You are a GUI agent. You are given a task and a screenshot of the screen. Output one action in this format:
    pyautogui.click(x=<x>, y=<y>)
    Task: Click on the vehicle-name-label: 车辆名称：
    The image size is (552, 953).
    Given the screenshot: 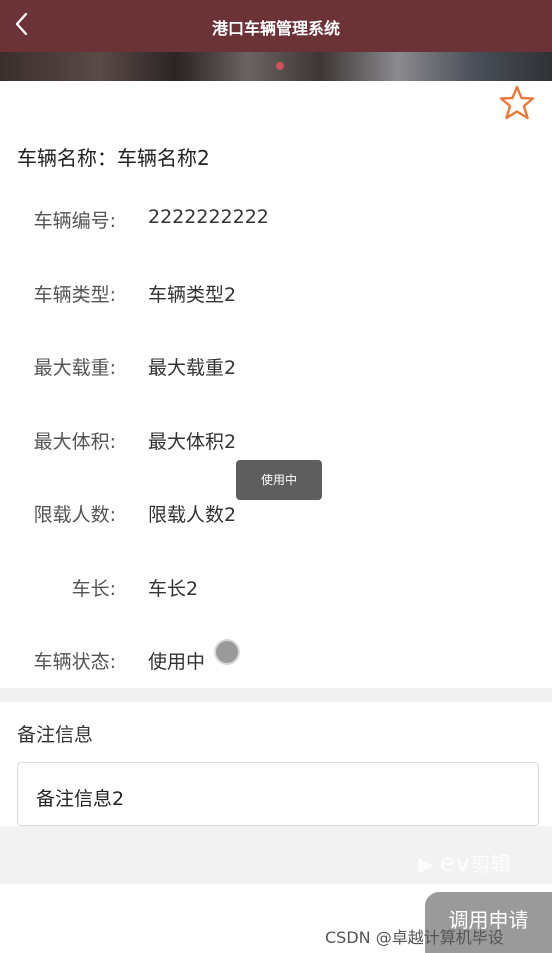 What is the action you would take?
    pyautogui.click(x=67, y=158)
    